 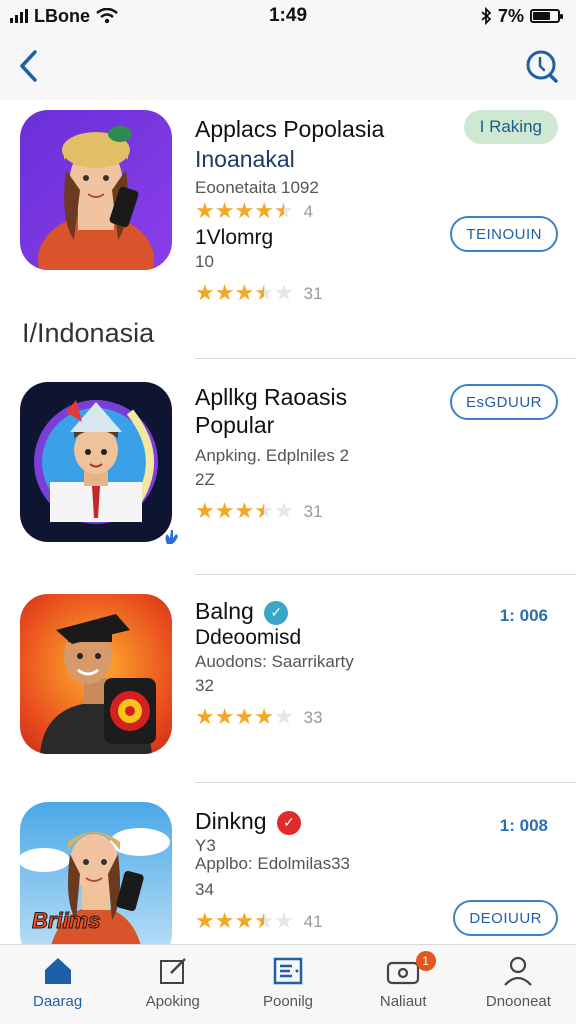 I want to click on bluetooth-icon, so click(x=486, y=16).